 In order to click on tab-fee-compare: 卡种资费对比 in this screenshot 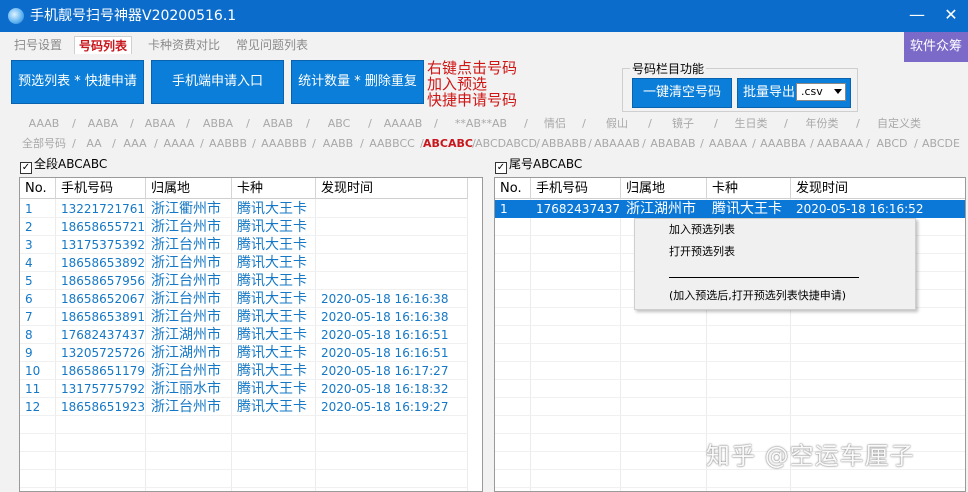, I will do `click(184, 45)`.